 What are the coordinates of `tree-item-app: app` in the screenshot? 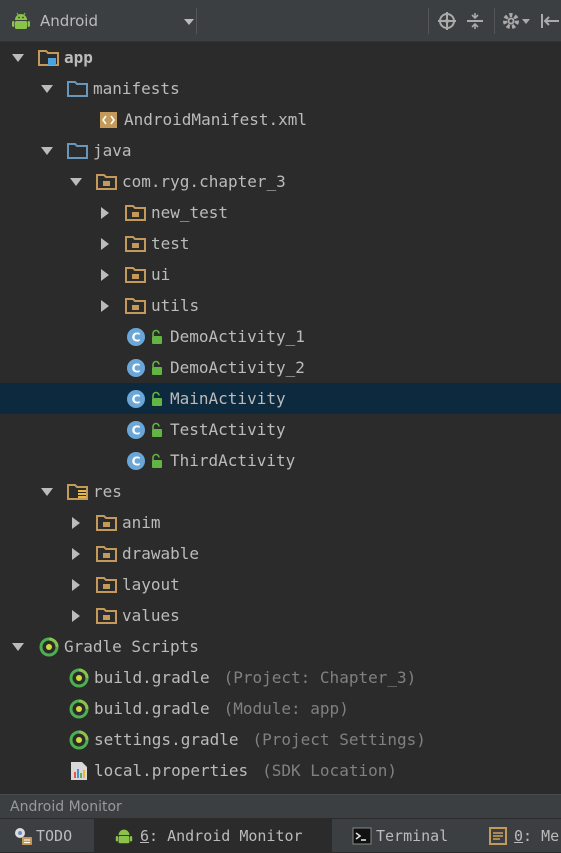 It's located at (280, 57).